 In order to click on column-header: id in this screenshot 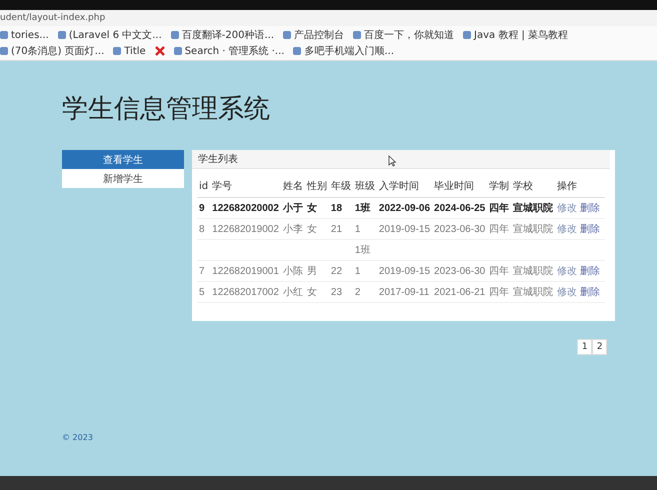, I will do `click(203, 186)`.